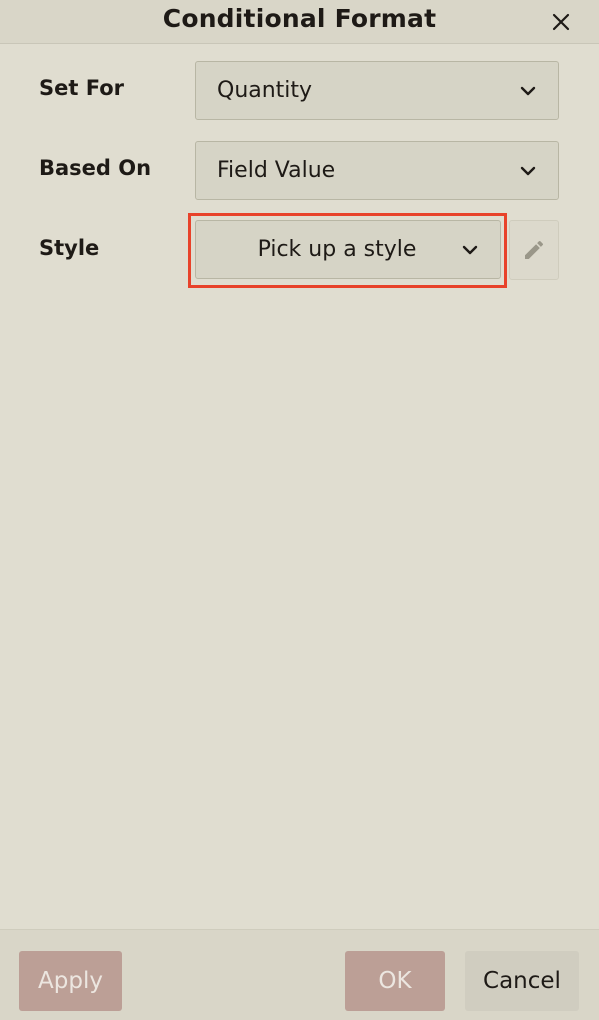 Image resolution: width=599 pixels, height=1020 pixels. I want to click on based-on-label: Based On, so click(95, 168).